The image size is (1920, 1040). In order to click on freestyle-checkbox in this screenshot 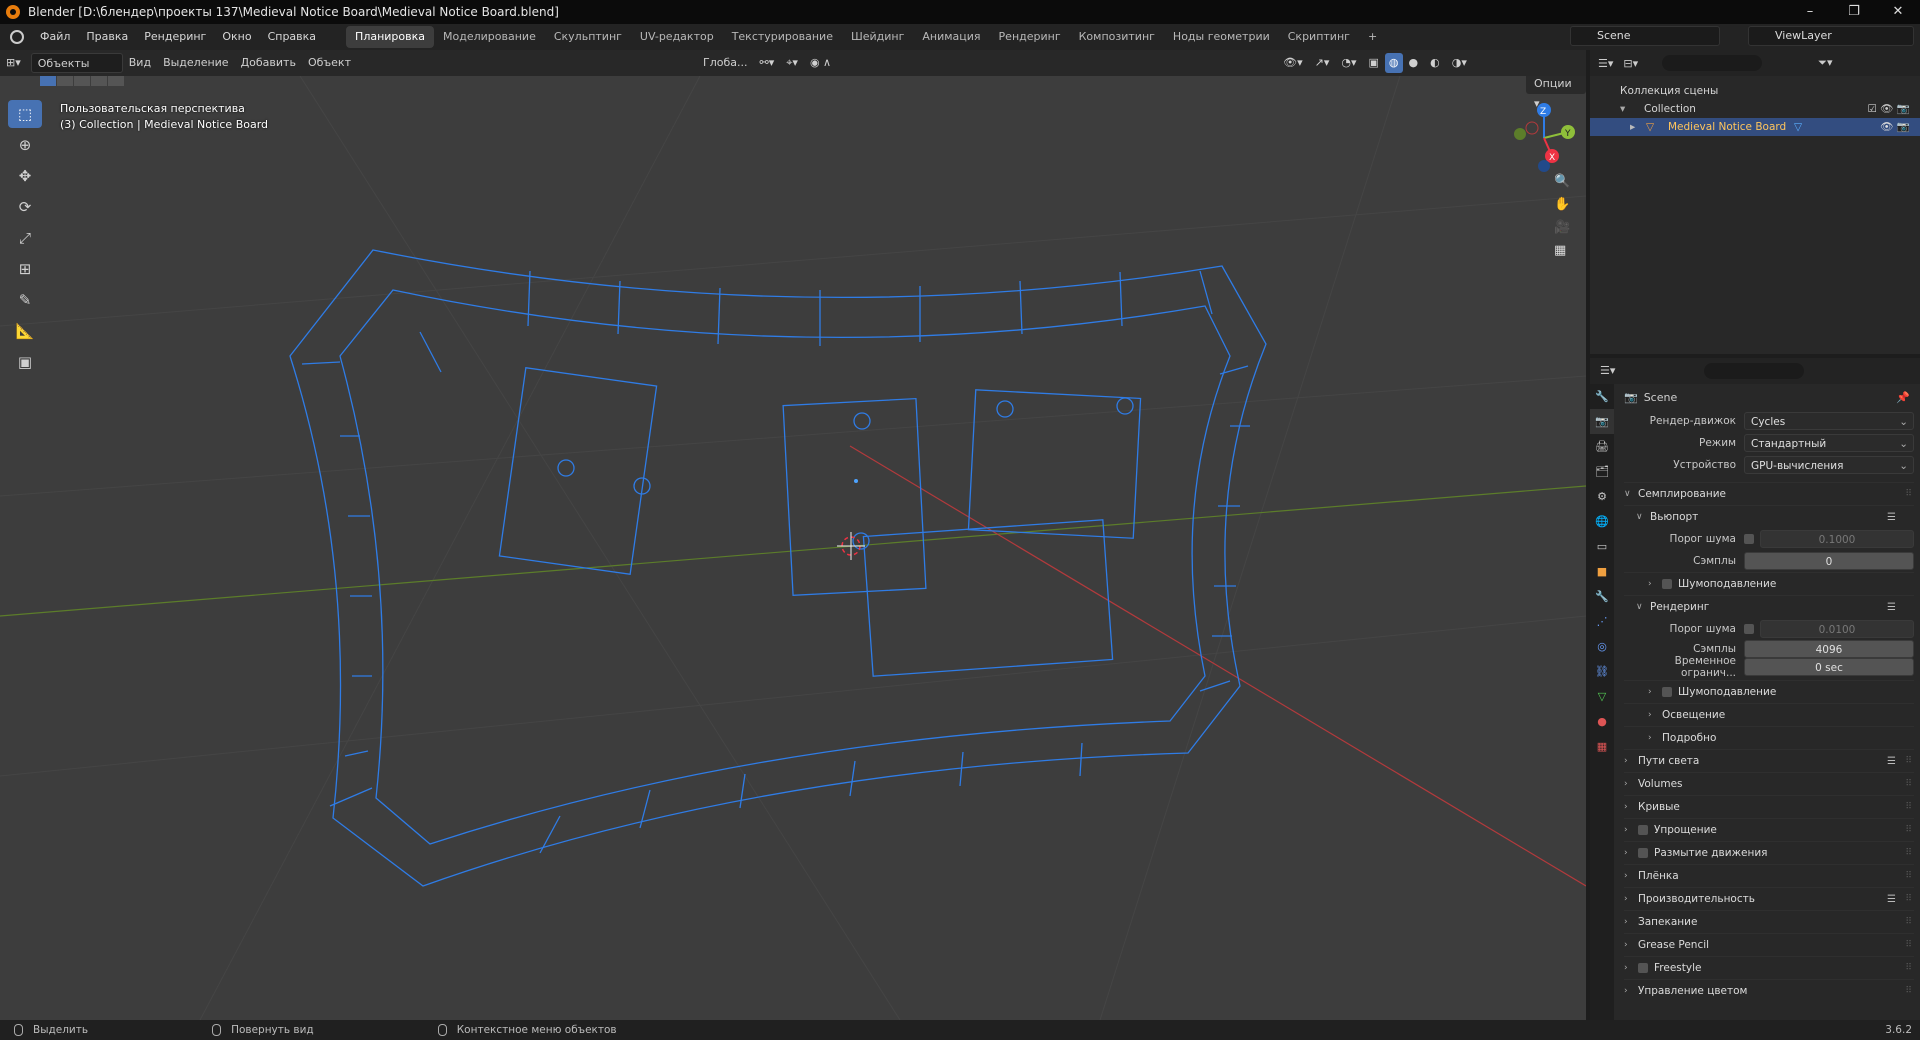, I will do `click(1643, 968)`.